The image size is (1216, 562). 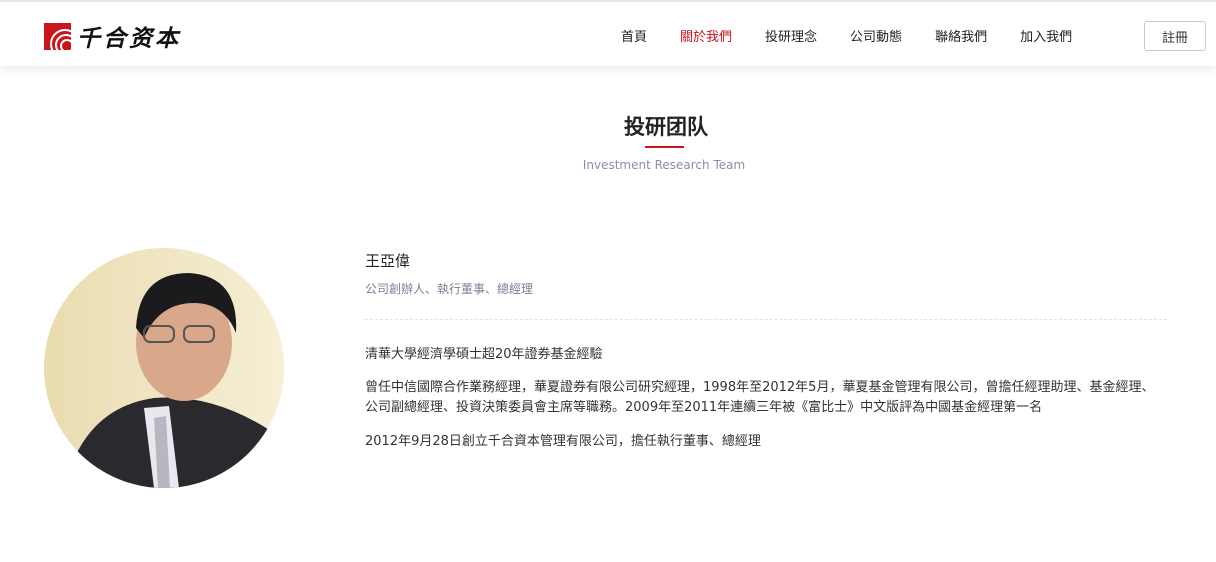 I want to click on profile-name: 王亞偉, so click(x=388, y=261).